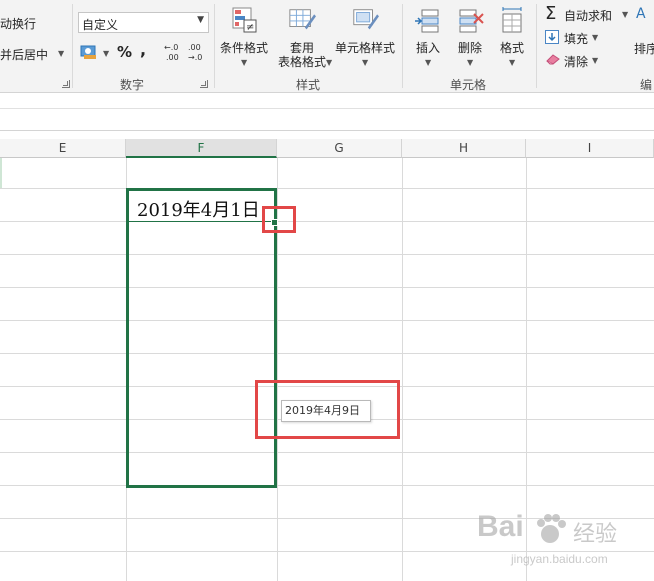 This screenshot has height=581, width=654. I want to click on decrease-decimal-icon: .00 →.0, so click(199, 52).